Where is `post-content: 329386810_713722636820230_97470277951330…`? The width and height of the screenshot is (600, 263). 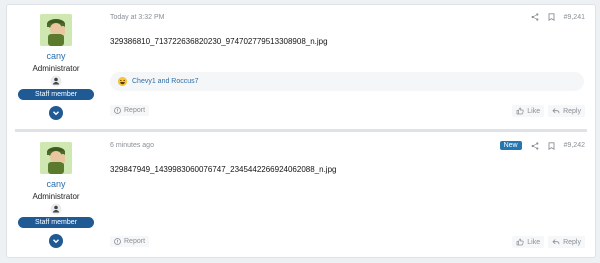 post-content: 329386810_713722636820230_97470277951330… is located at coordinates (219, 41).